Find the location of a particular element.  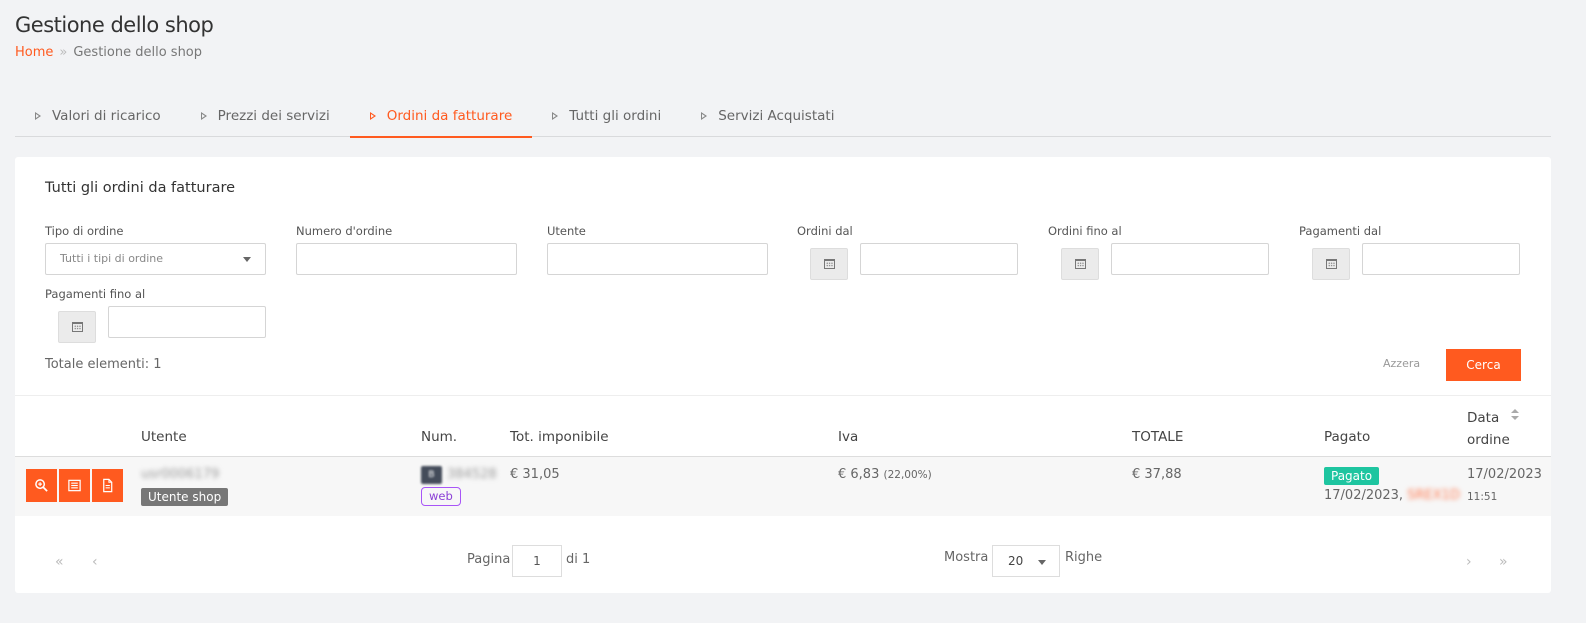

tab-tutti-gli-ordini: Tutti gli ordini is located at coordinates (606, 116).